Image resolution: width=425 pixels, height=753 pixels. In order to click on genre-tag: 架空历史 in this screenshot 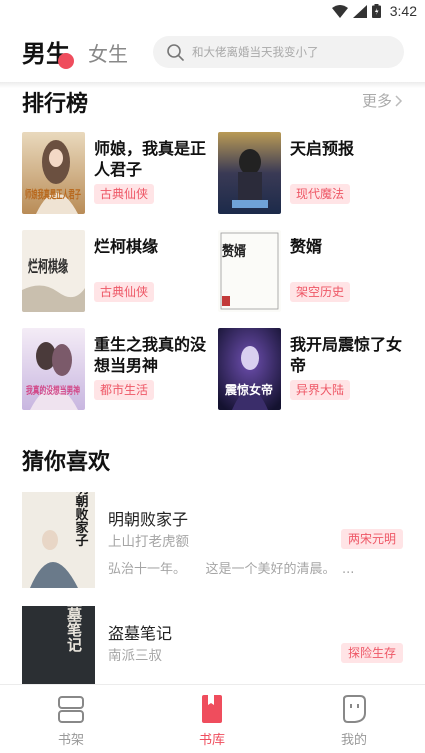, I will do `click(320, 292)`.